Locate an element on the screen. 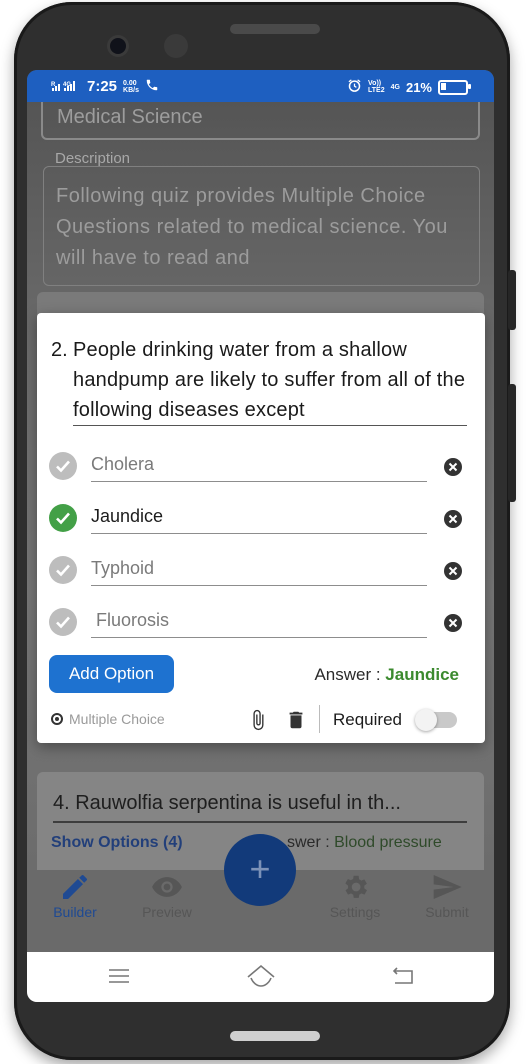  question-type-selector: Multiple Choice is located at coordinates (108, 719).